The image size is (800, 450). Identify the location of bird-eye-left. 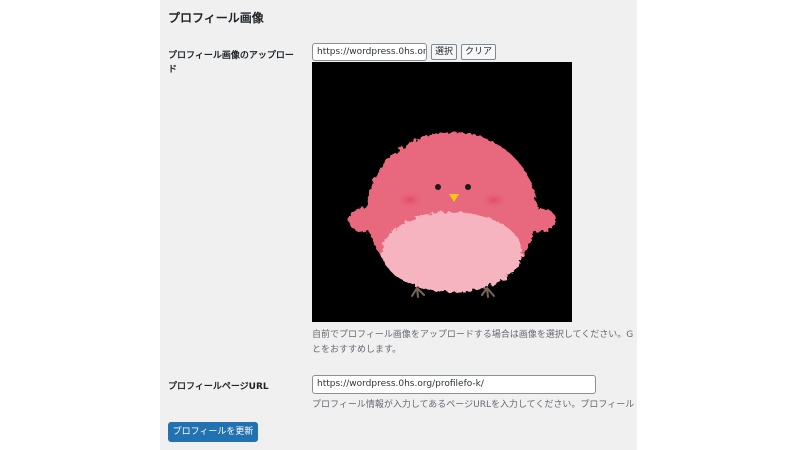
(438, 187).